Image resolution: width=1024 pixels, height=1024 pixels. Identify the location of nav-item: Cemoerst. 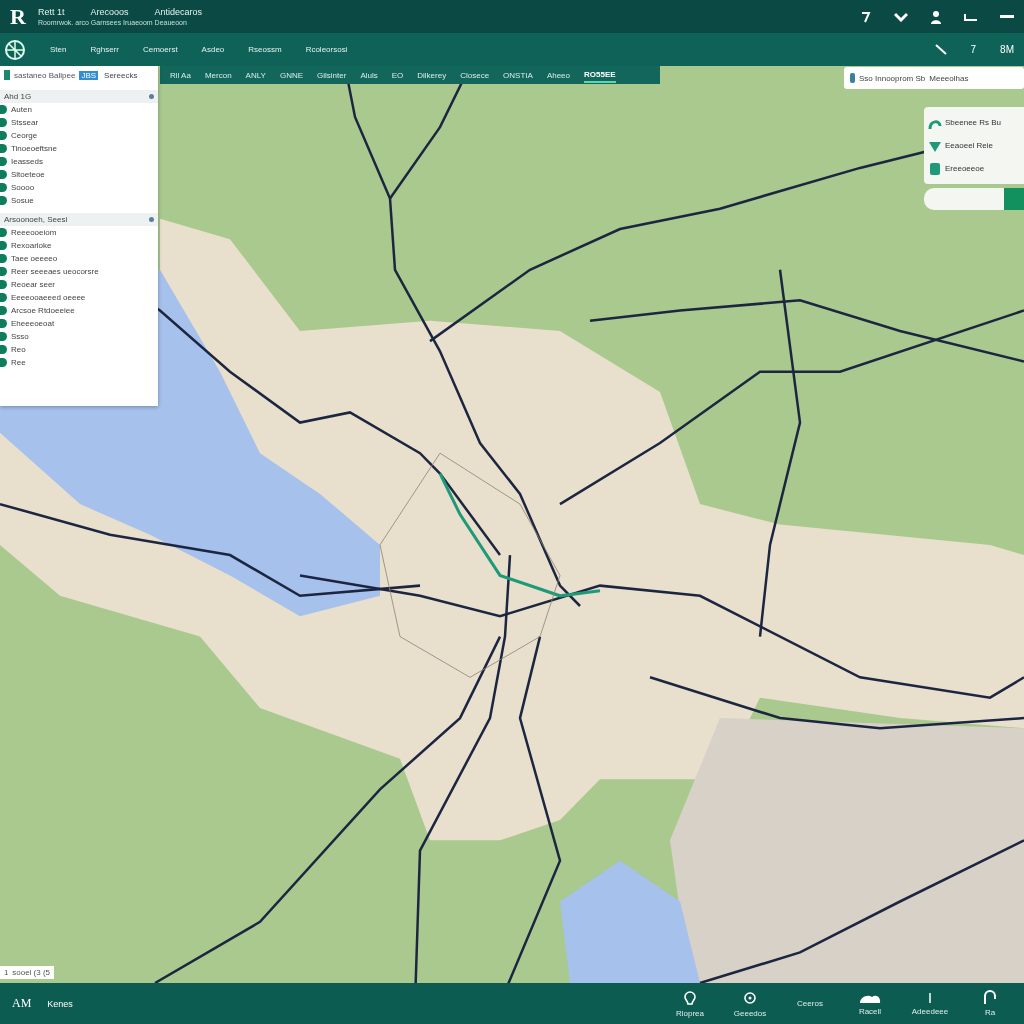
(160, 49).